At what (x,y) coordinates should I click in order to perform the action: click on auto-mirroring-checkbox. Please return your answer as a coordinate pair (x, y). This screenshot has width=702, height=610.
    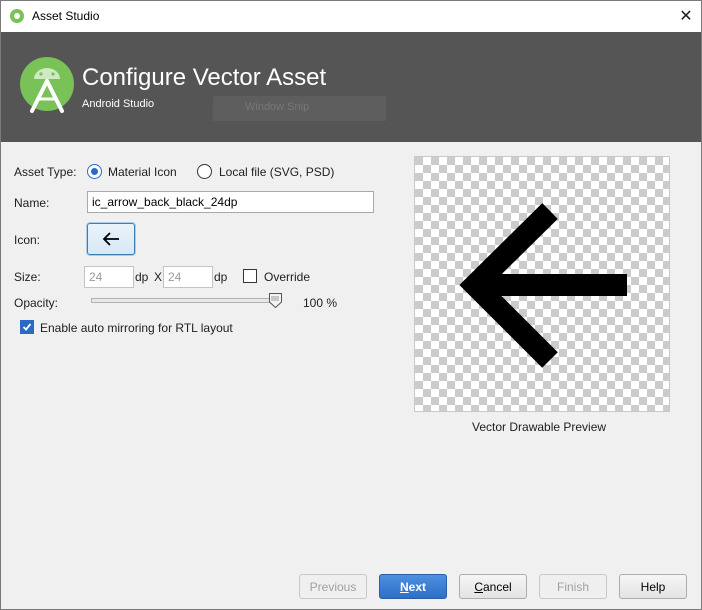
    Looking at the image, I should click on (27, 327).